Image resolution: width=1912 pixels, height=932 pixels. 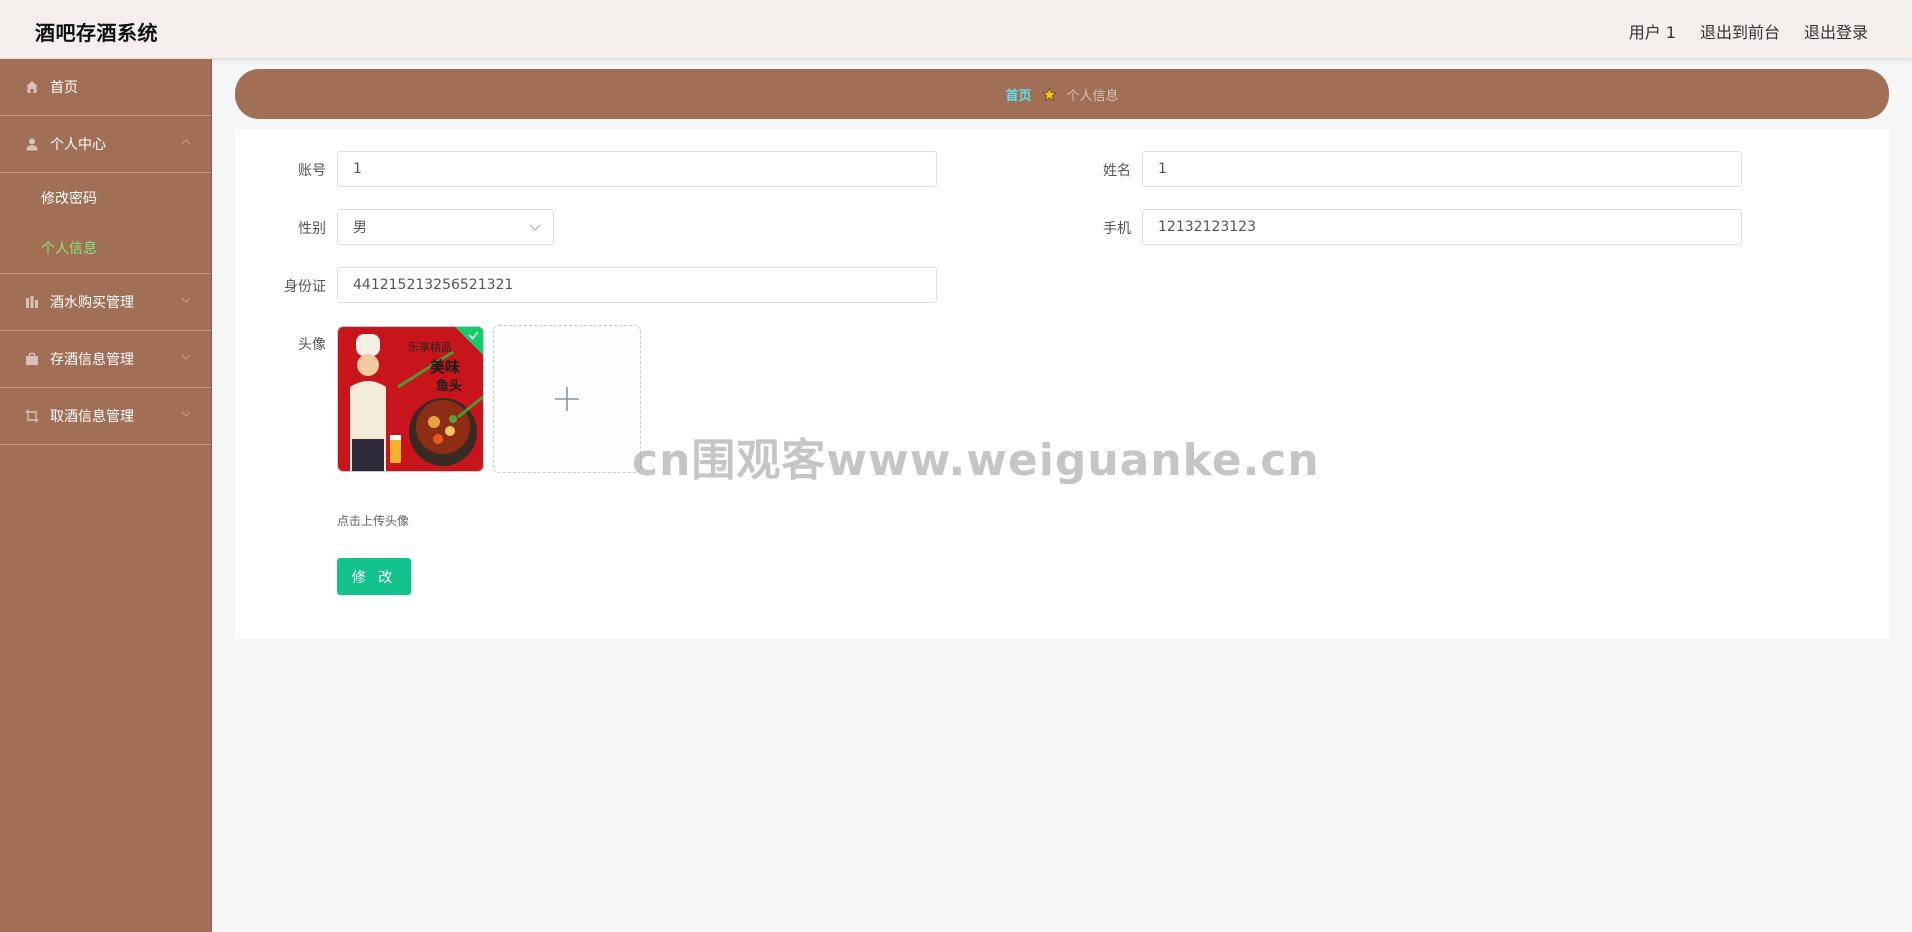 I want to click on name-input: 1, so click(x=1442, y=169).